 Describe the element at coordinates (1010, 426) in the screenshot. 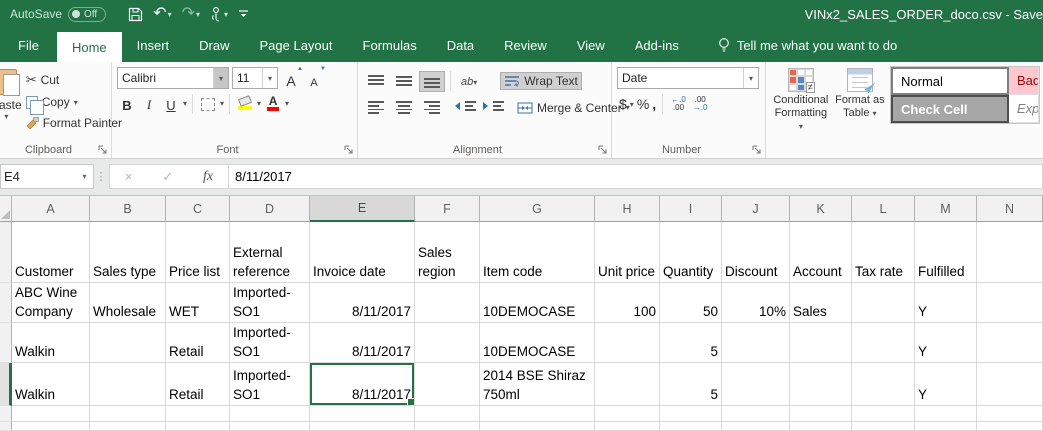

I see `cell-N6` at that location.